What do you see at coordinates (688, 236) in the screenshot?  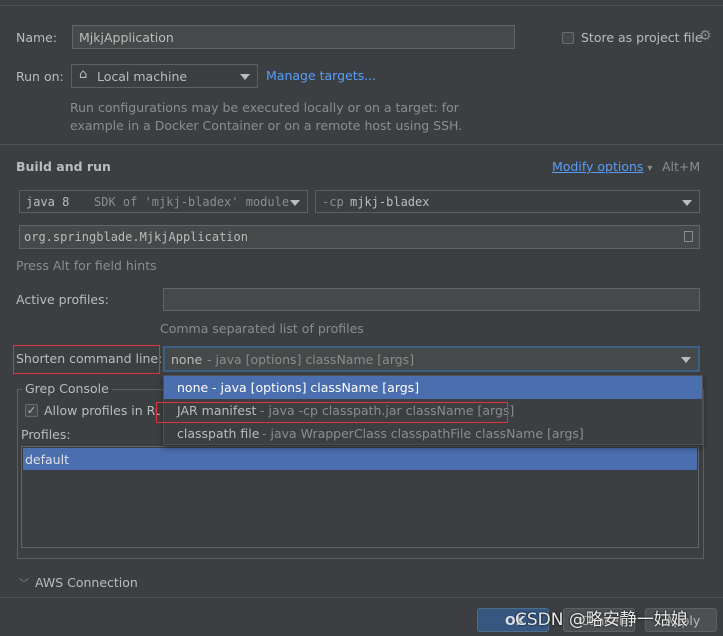 I see `browse-class-icon` at bounding box center [688, 236].